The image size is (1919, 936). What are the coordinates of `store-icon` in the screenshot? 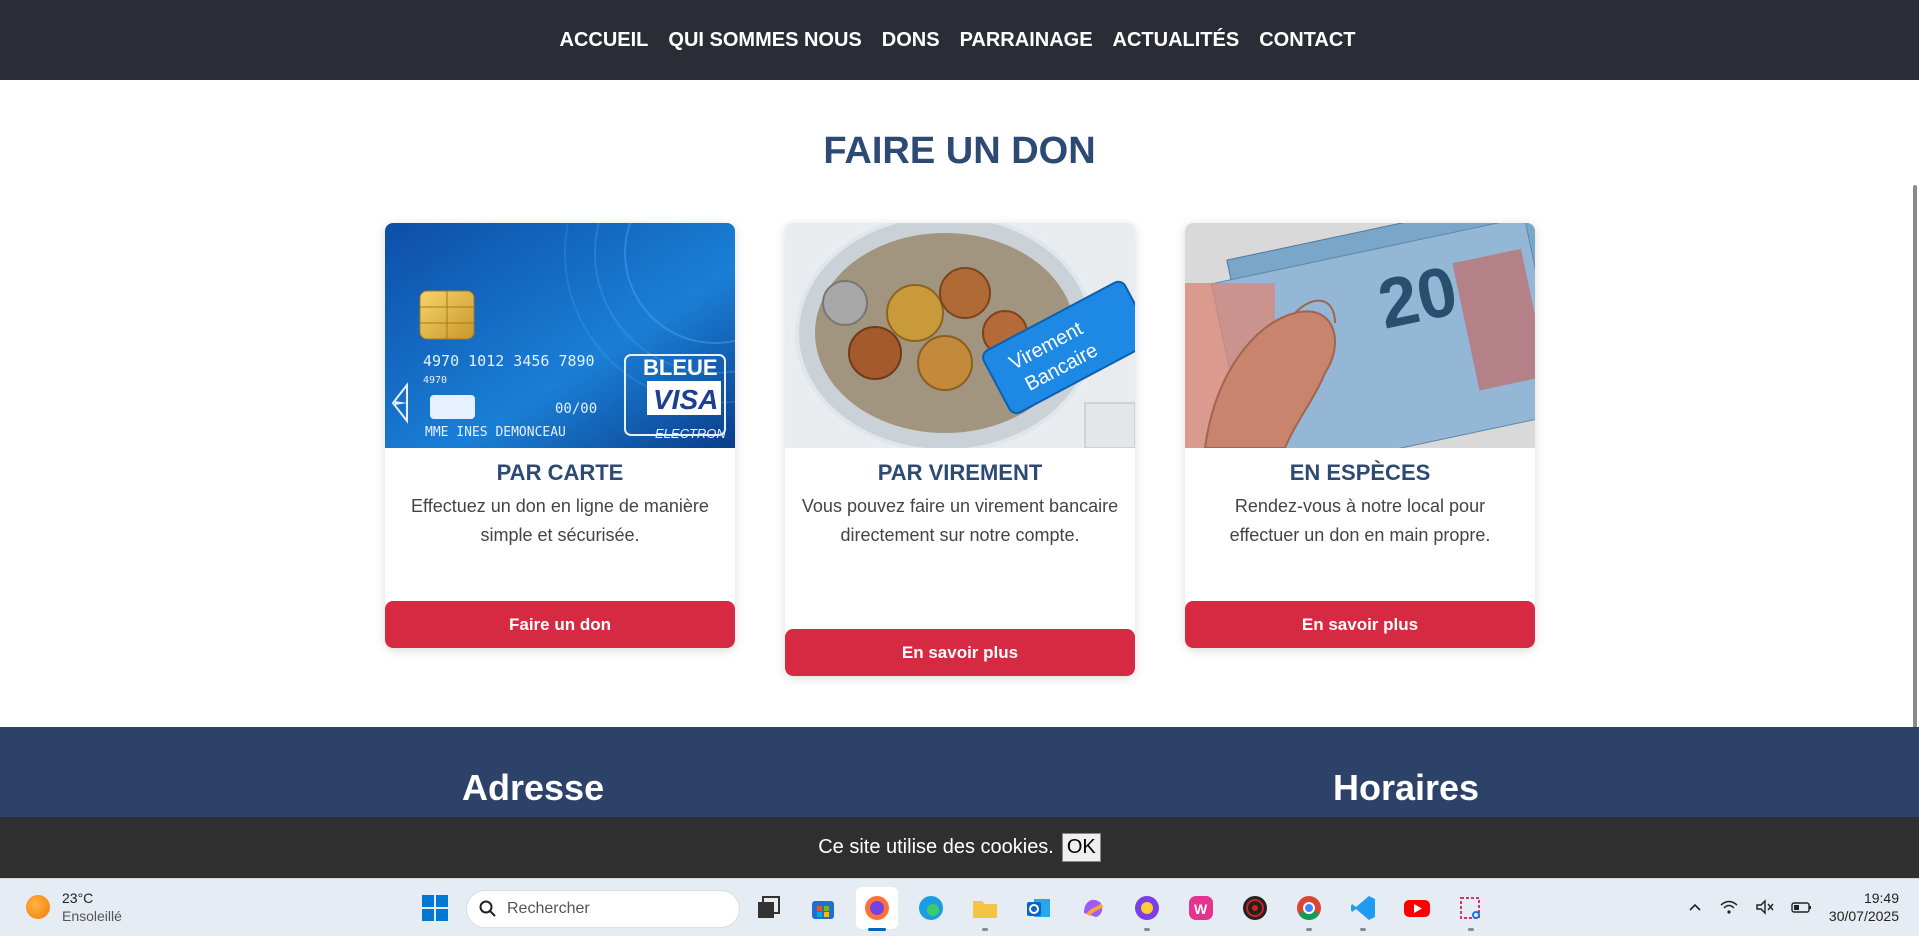 It's located at (823, 910).